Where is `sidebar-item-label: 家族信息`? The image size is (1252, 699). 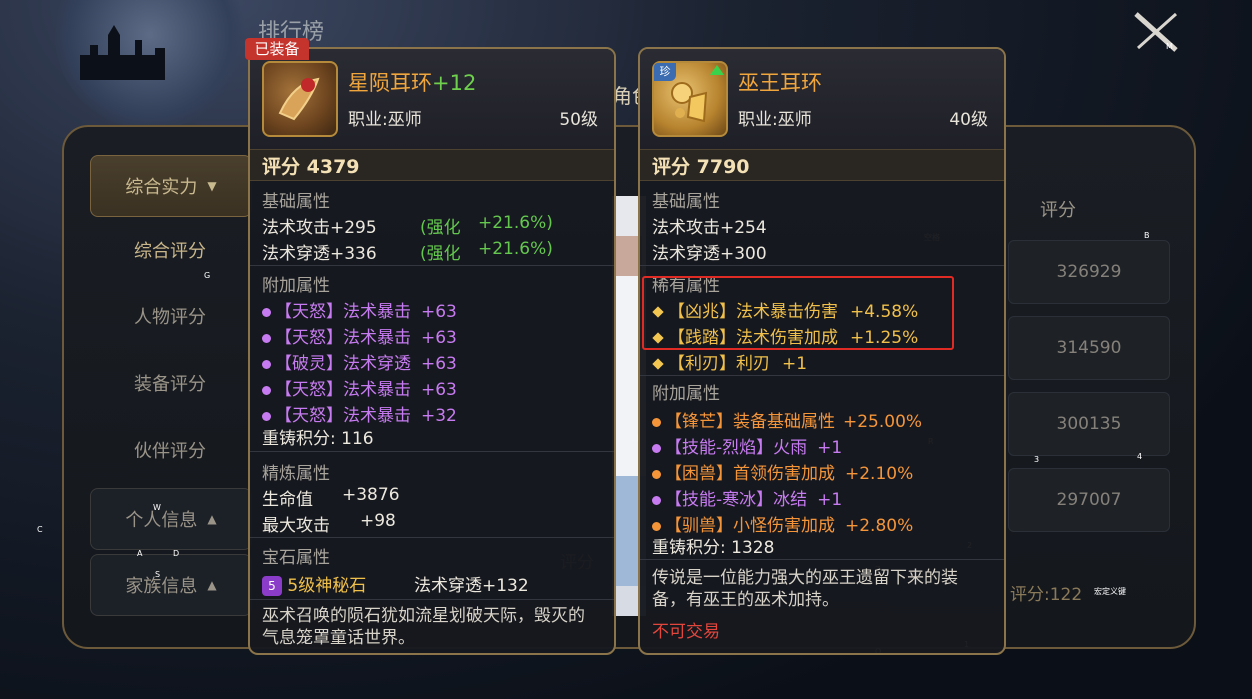
sidebar-item-label: 家族信息 is located at coordinates (161, 586).